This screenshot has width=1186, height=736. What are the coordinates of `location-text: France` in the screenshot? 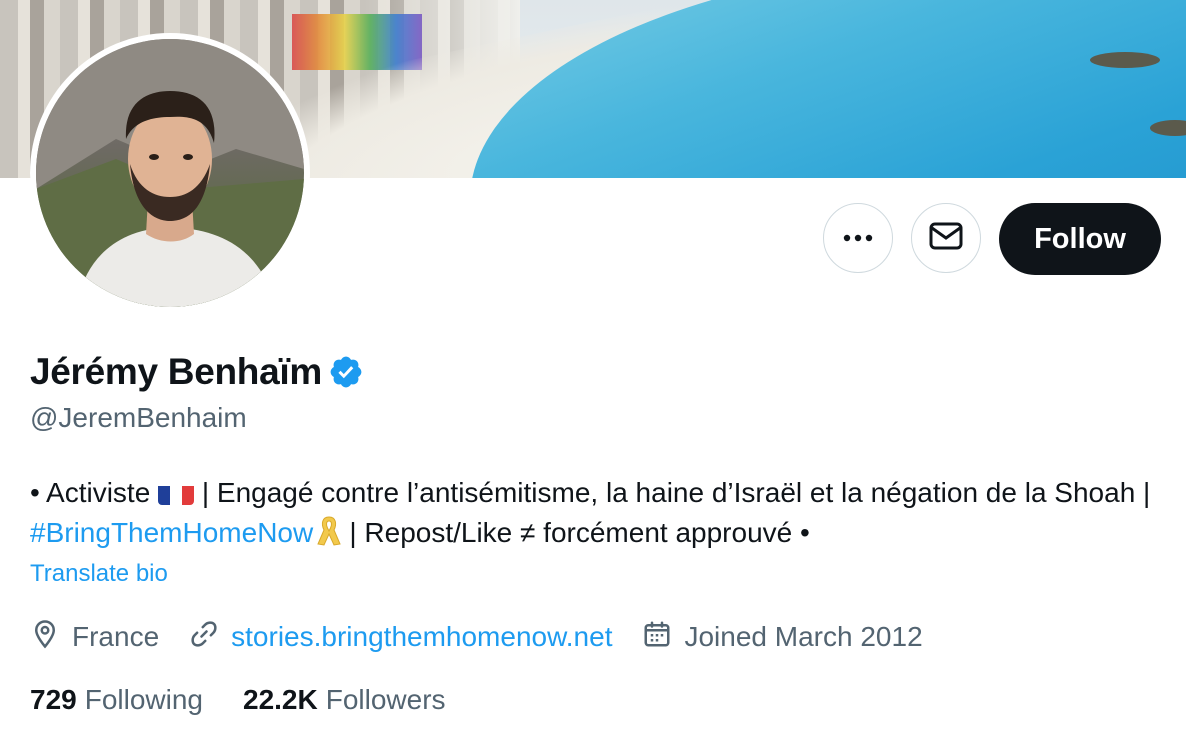 It's located at (116, 636).